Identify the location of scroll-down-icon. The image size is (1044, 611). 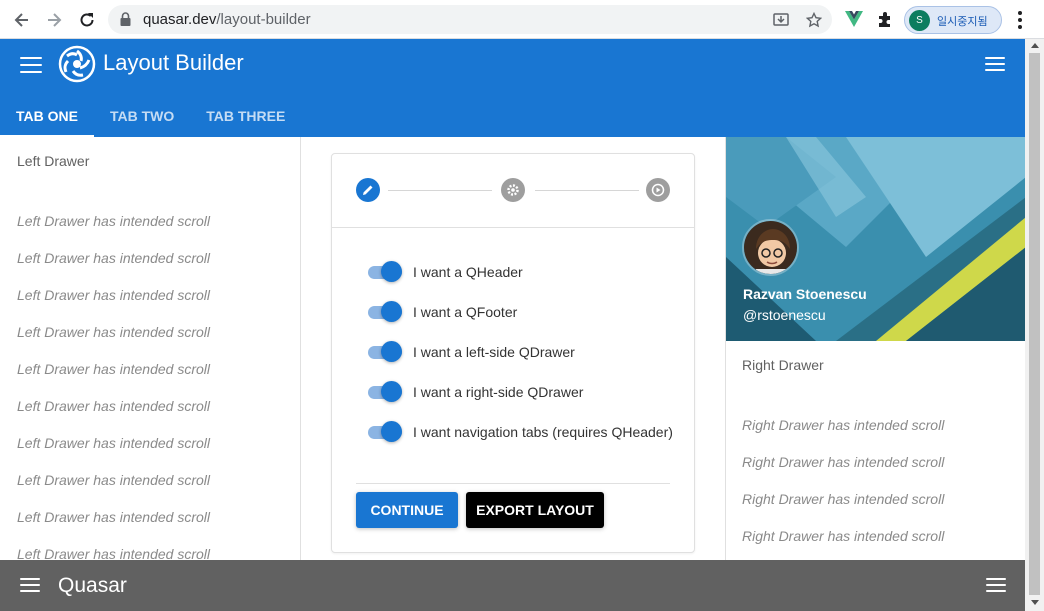
(1035, 602).